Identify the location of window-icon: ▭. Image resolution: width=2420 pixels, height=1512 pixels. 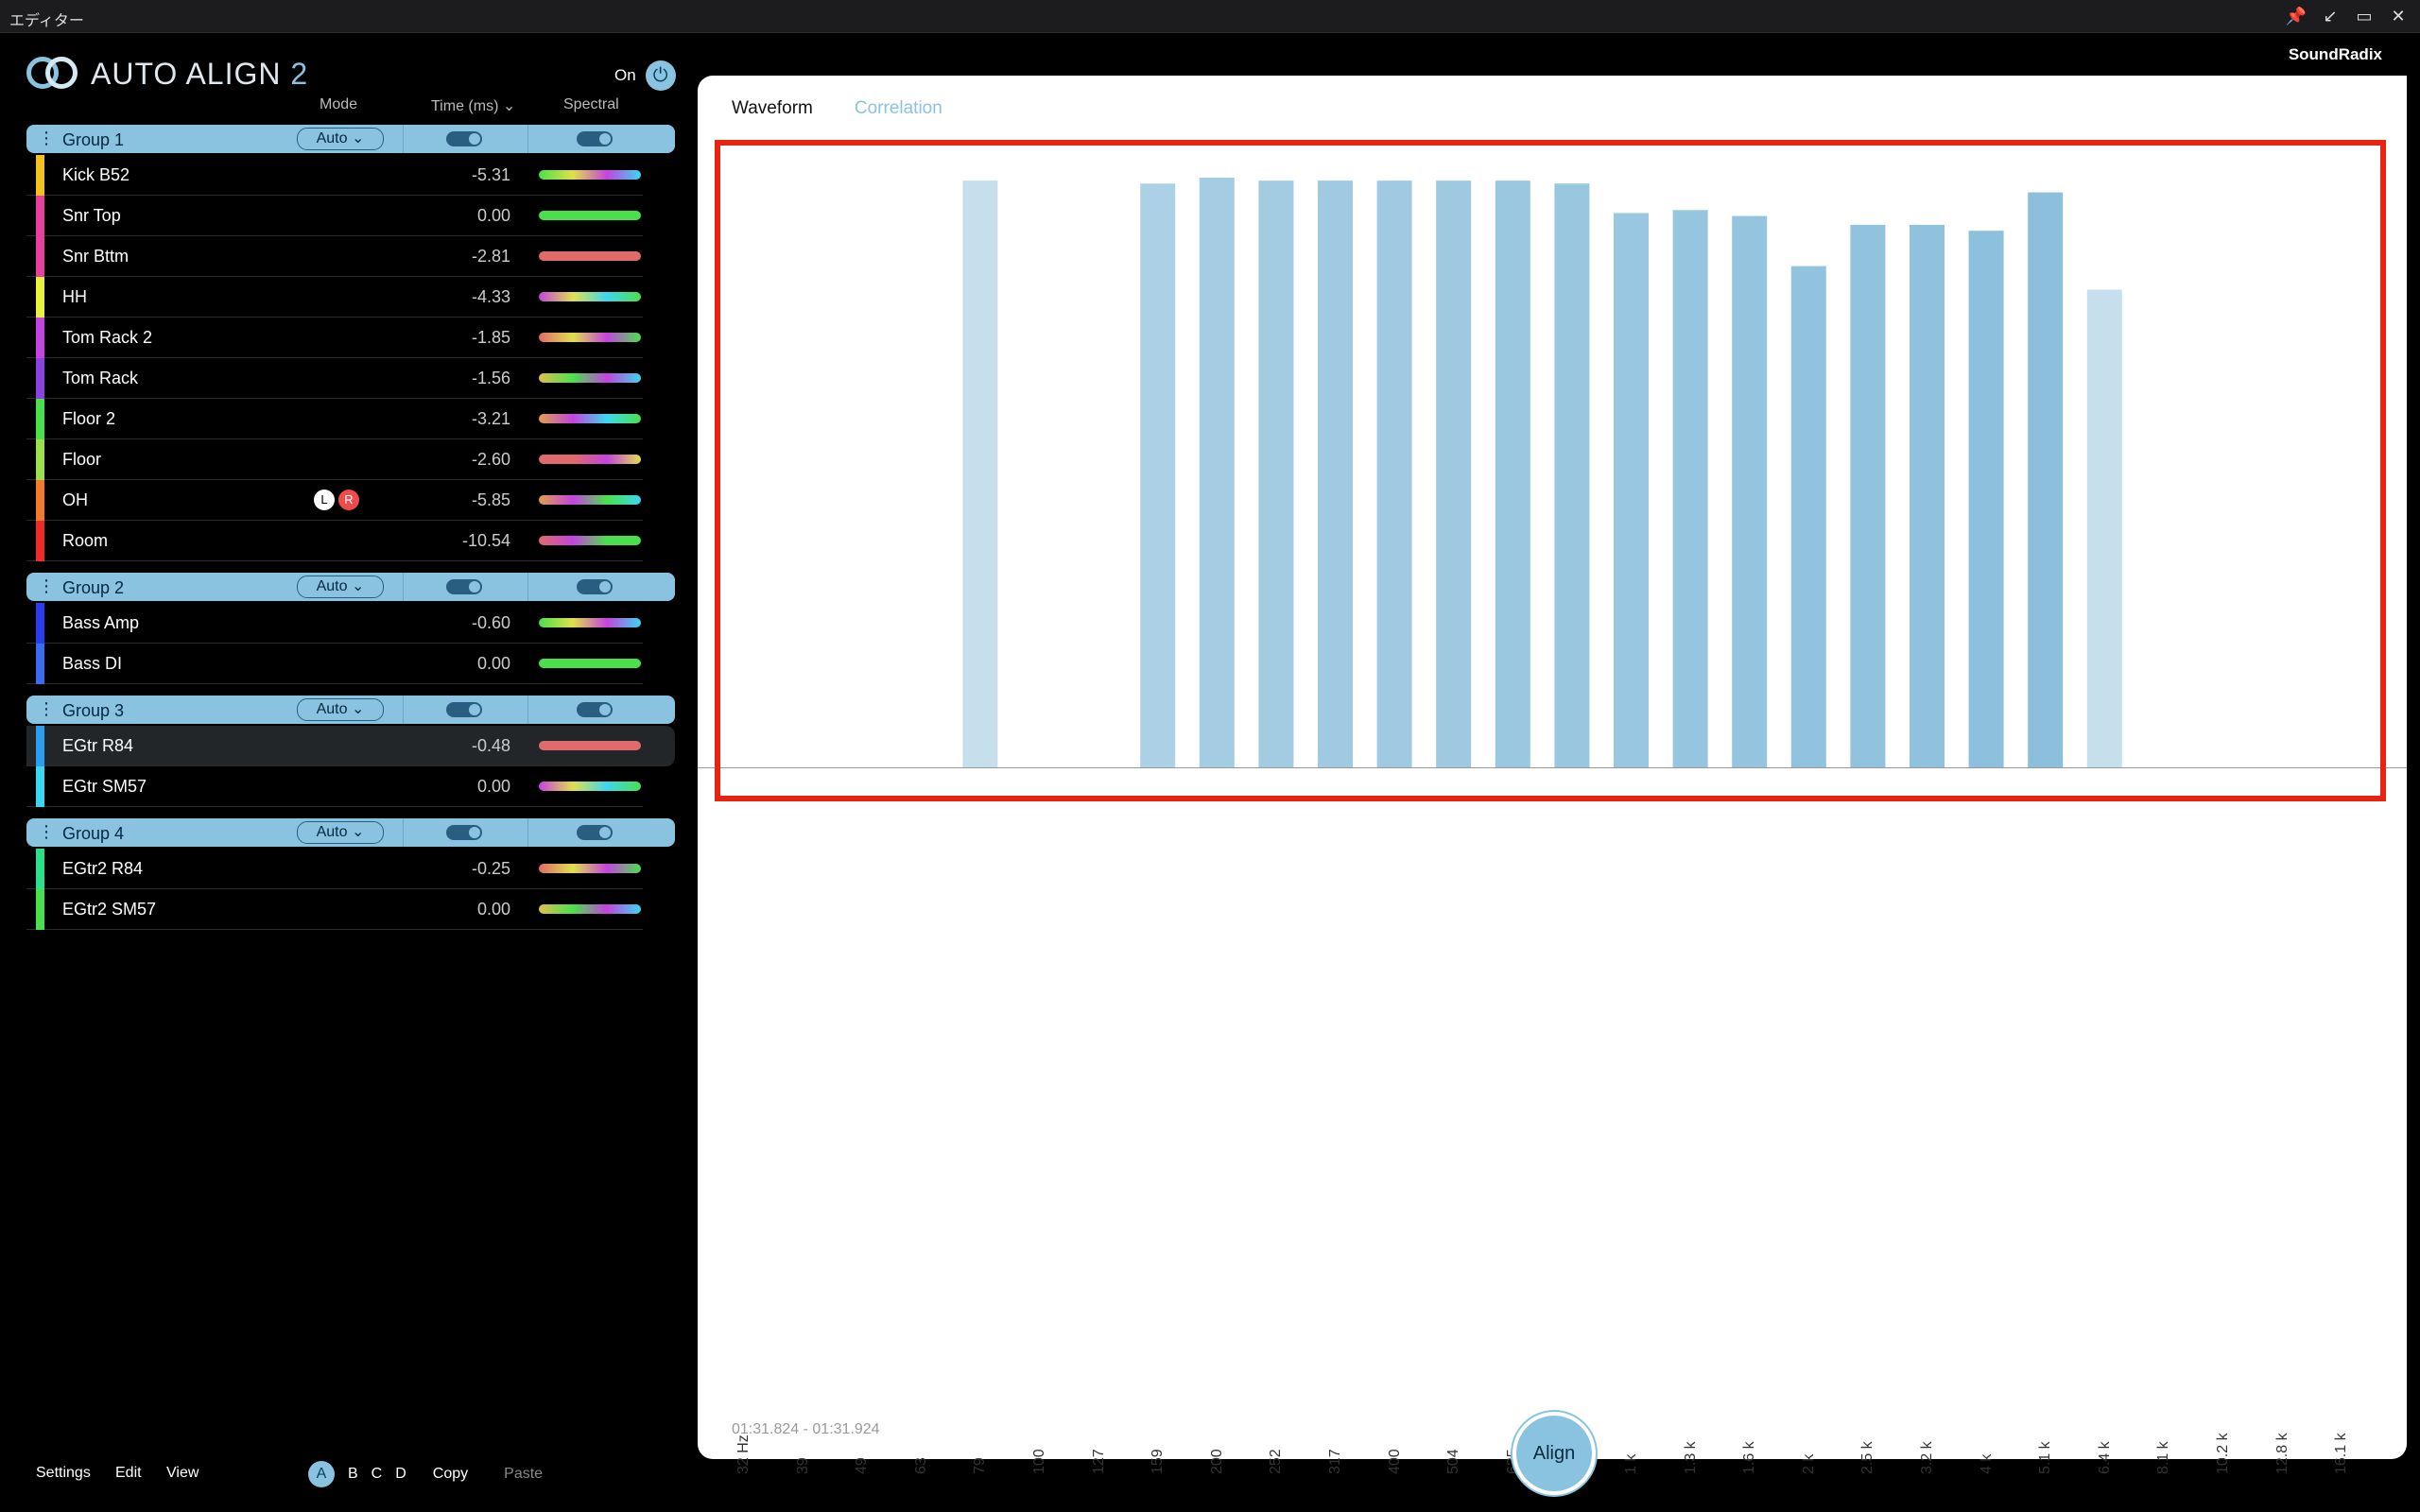
(2364, 16).